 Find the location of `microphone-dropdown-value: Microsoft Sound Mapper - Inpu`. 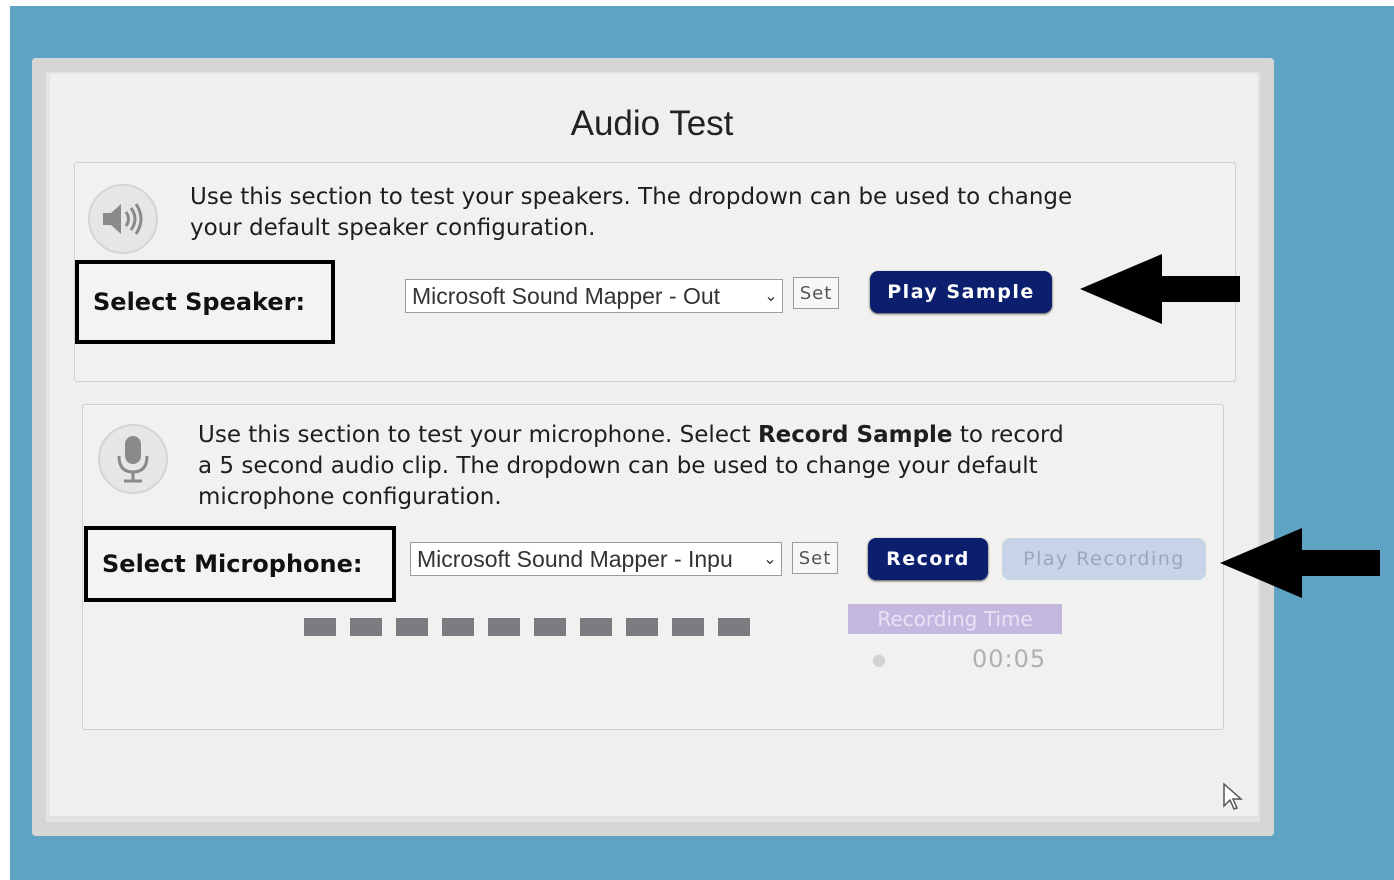

microphone-dropdown-value: Microsoft Sound Mapper - Inpu is located at coordinates (575, 558).